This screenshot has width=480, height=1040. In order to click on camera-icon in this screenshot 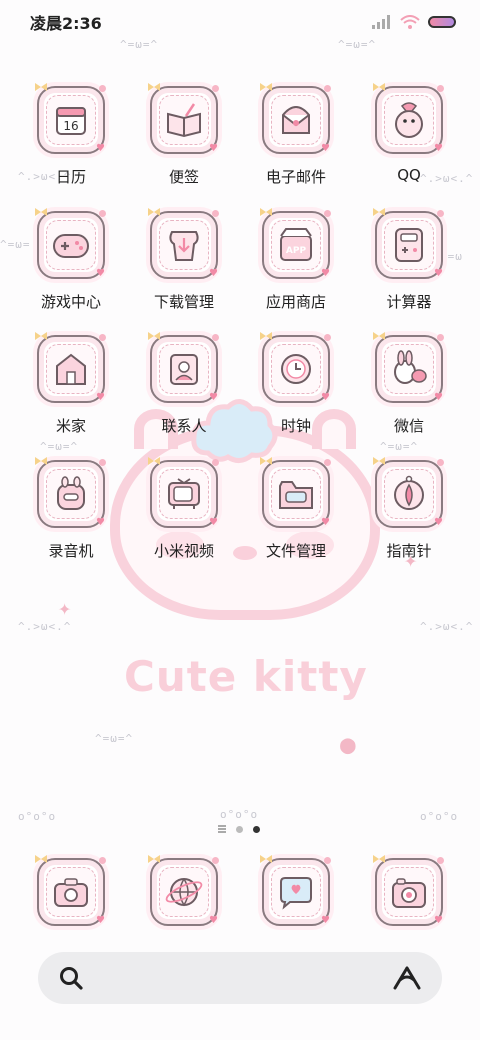, I will do `click(71, 892)`.